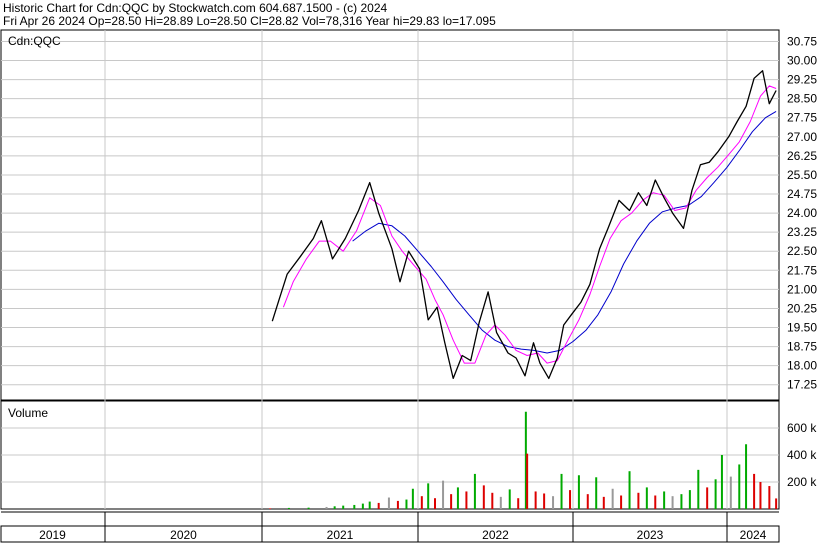 This screenshot has height=543, width=830. What do you see at coordinates (802, 194) in the screenshot?
I see `price-tick-label: 24.75` at bounding box center [802, 194].